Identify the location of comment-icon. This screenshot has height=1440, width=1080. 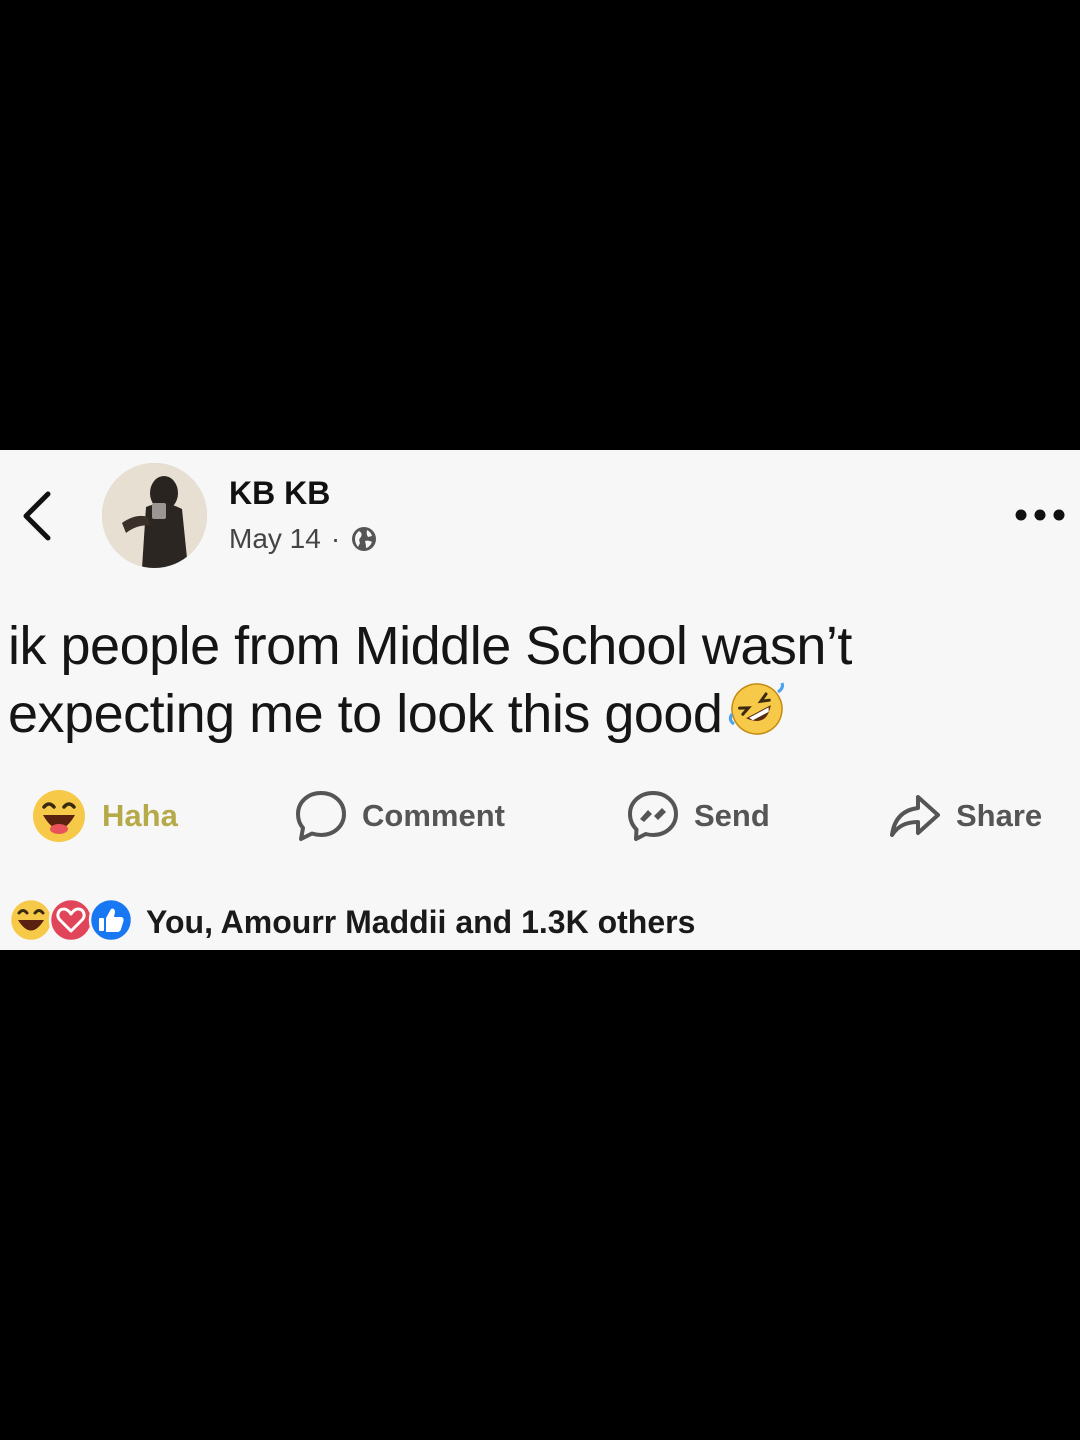
(321, 816).